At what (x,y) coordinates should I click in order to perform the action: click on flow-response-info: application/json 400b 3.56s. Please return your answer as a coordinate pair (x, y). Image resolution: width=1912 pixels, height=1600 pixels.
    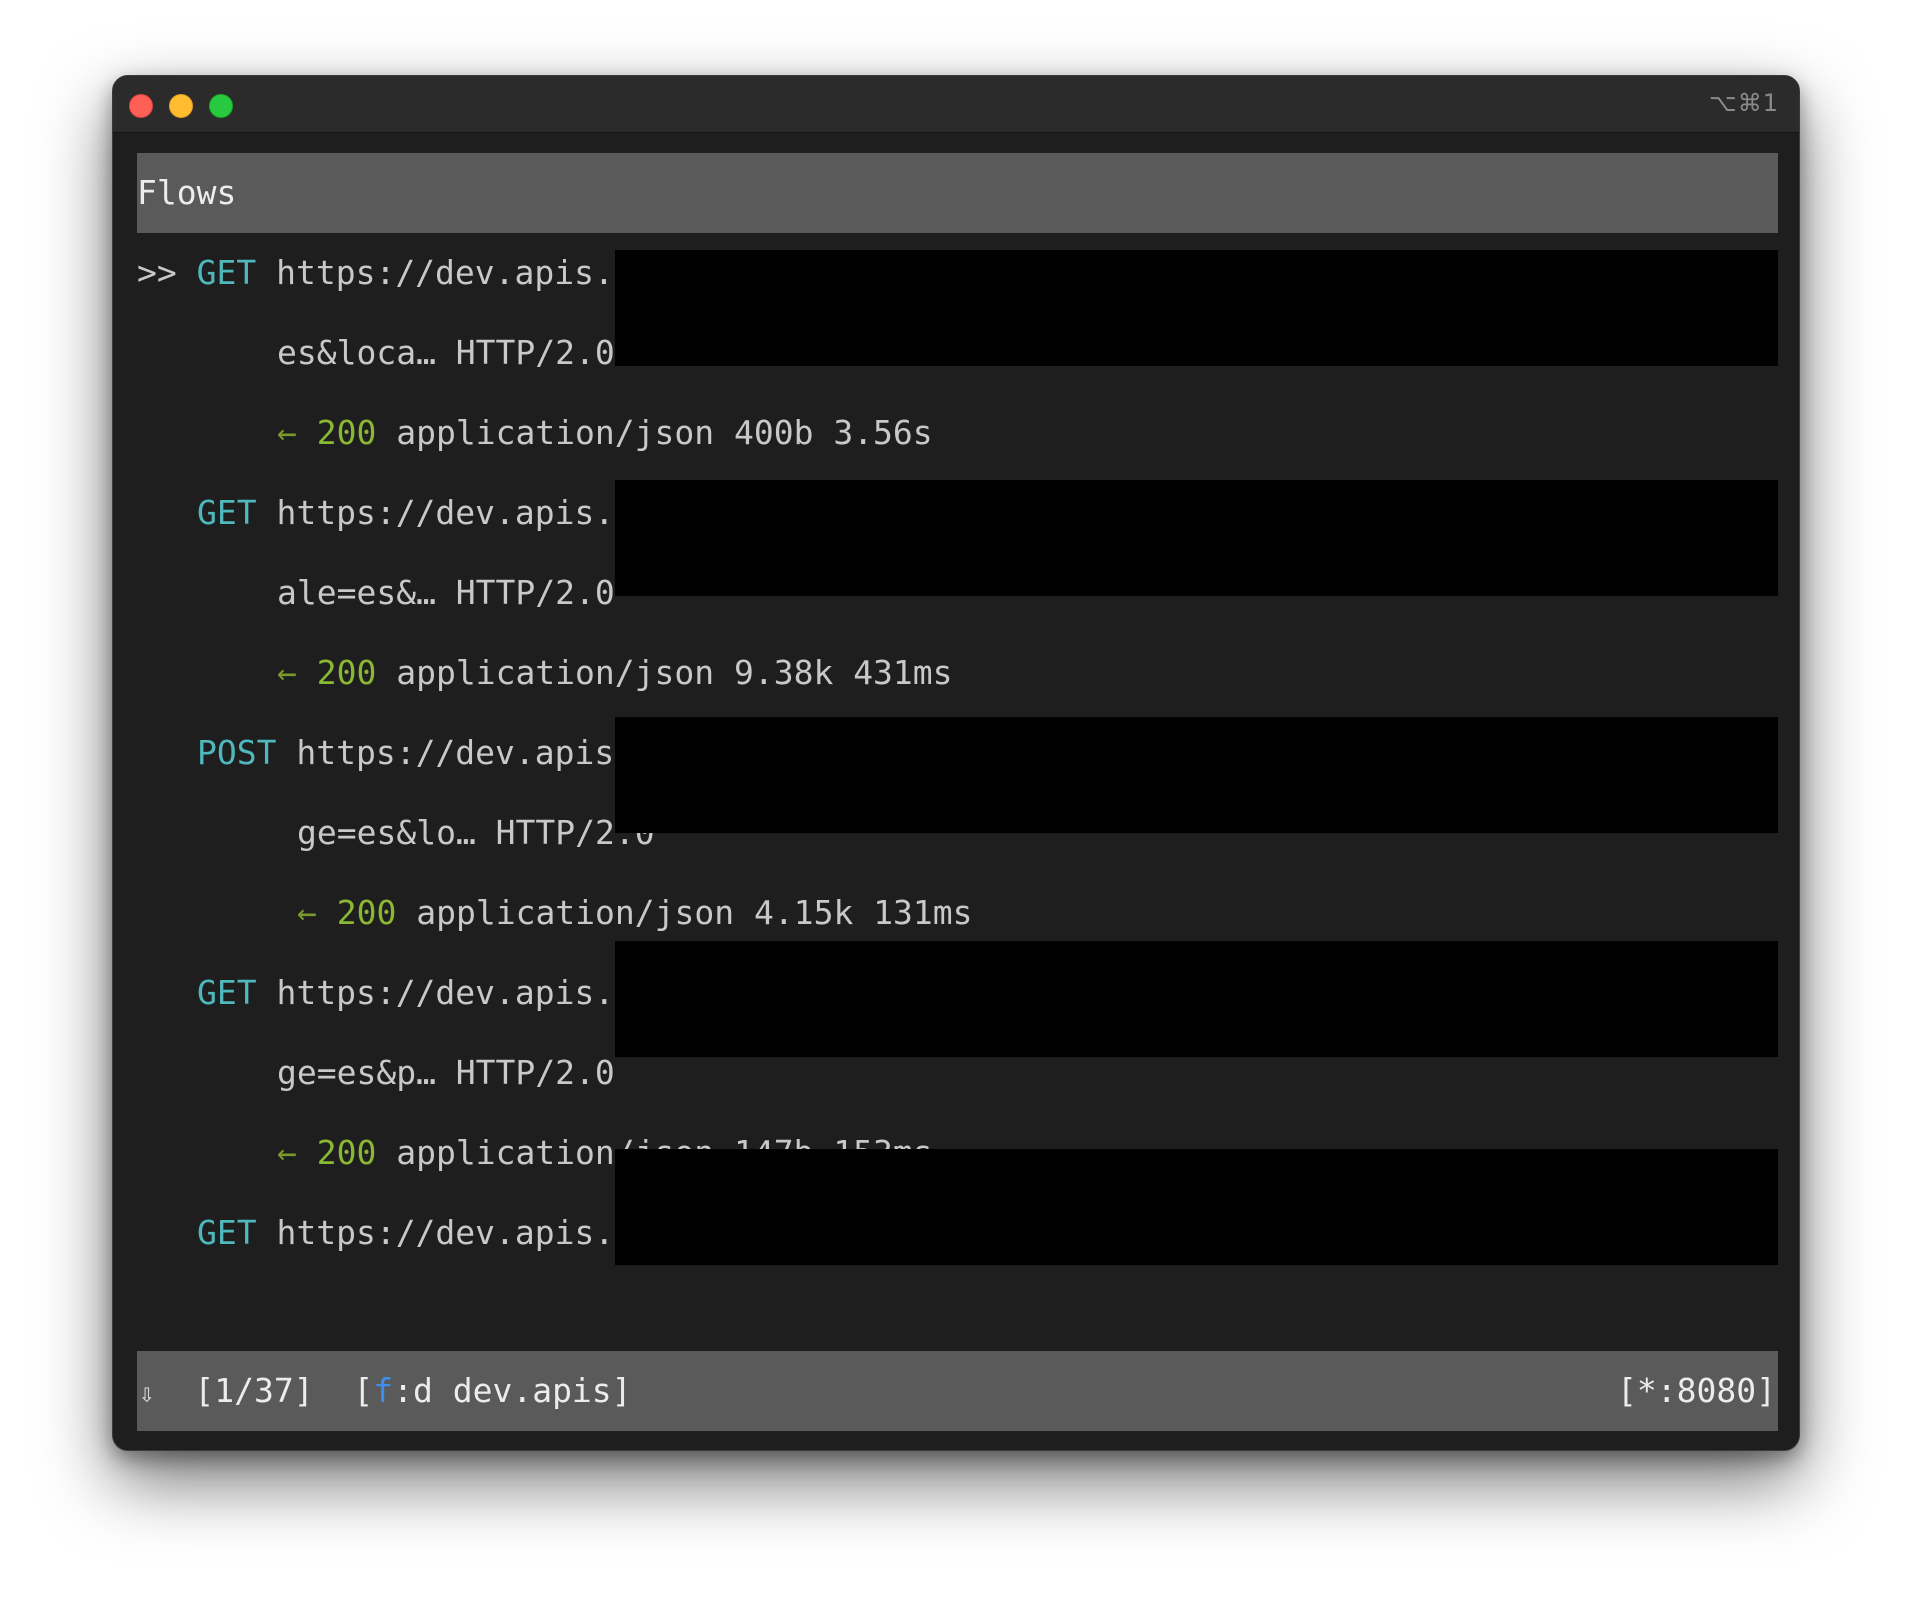
    Looking at the image, I should click on (664, 432).